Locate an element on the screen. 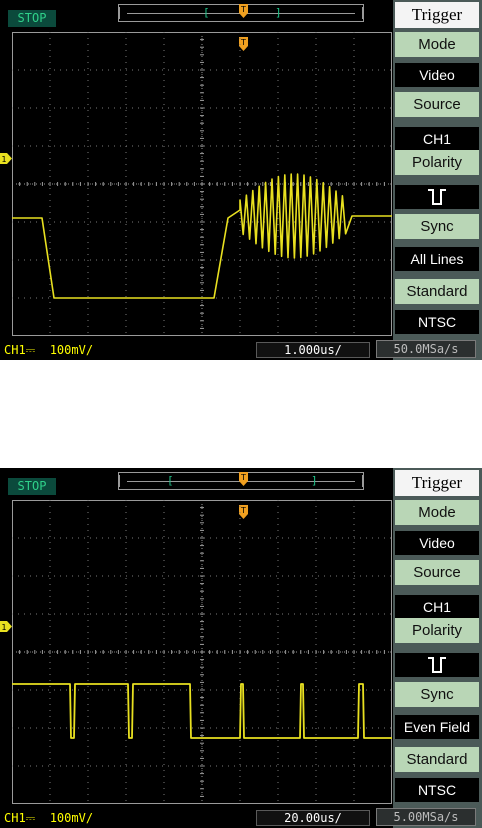  status-bar: CH1⎓ 100mV/ 1.000us/ is located at coordinates (196, 350).